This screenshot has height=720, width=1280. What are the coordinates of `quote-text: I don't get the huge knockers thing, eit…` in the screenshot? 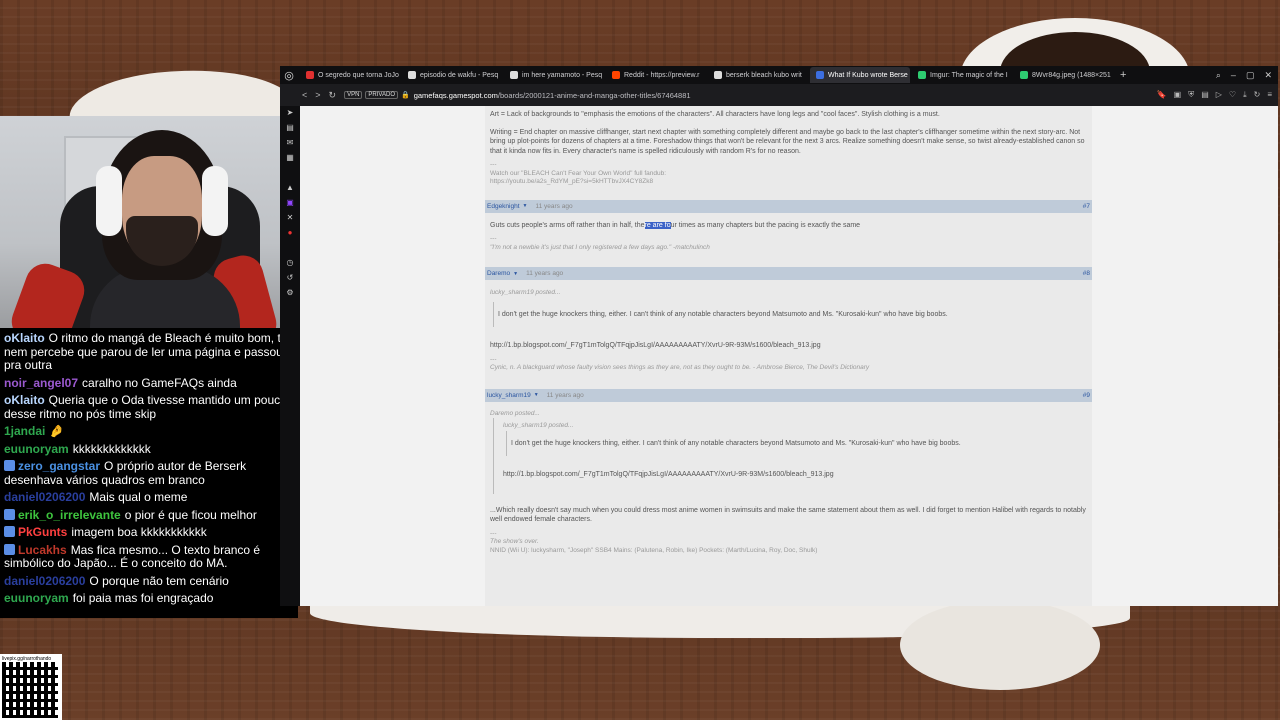 It's located at (723, 314).